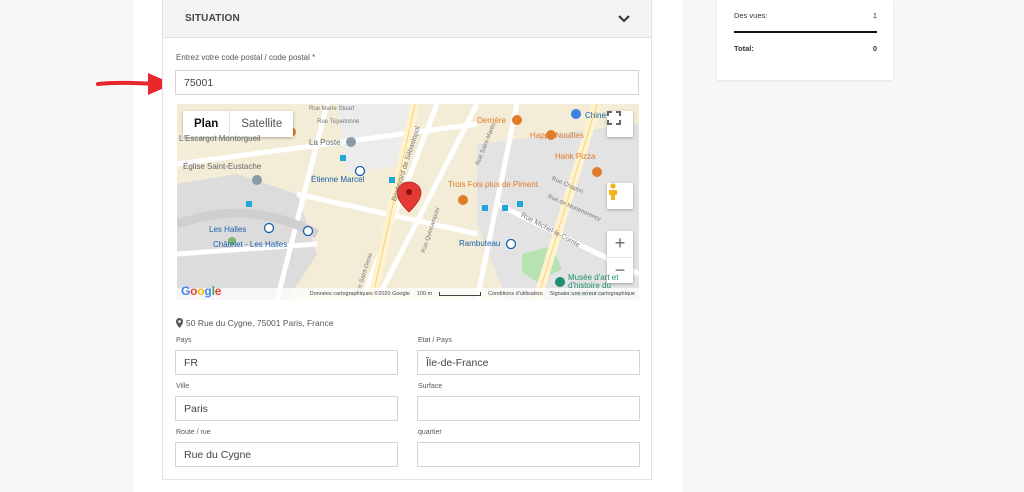 The image size is (1024, 492). I want to click on map-scale: 100 m, so click(424, 294).